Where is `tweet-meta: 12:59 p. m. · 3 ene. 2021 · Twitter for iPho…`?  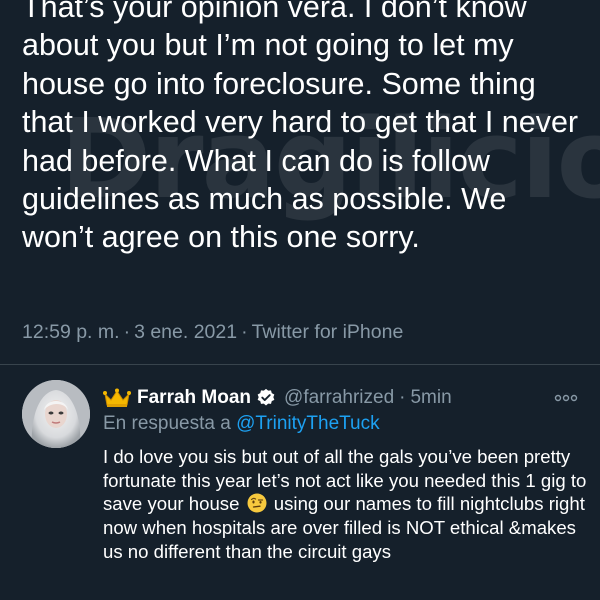
tweet-meta: 12:59 p. m. · 3 ene. 2021 · Twitter for iPho… is located at coordinates (212, 332).